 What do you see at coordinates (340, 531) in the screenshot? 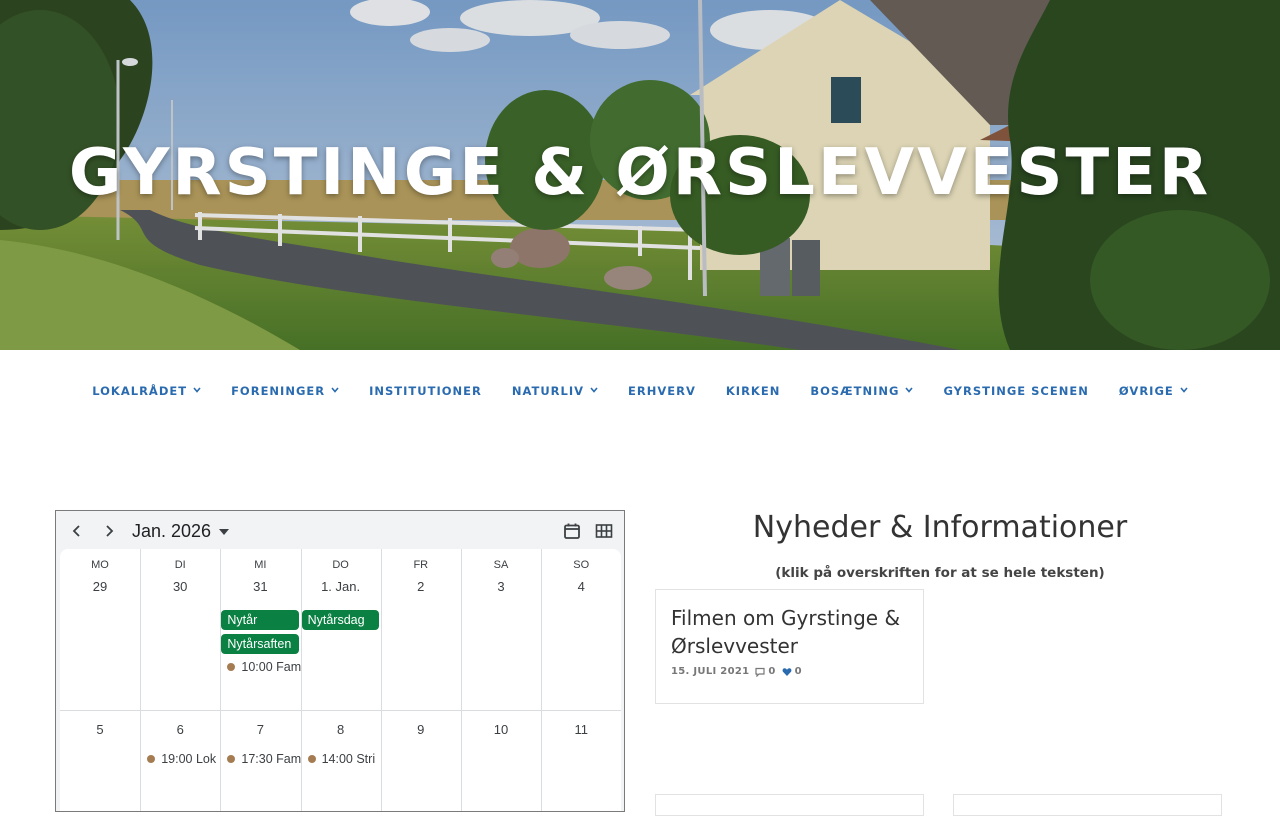
I see `calendar-toolbar: Jan. 2026` at bounding box center [340, 531].